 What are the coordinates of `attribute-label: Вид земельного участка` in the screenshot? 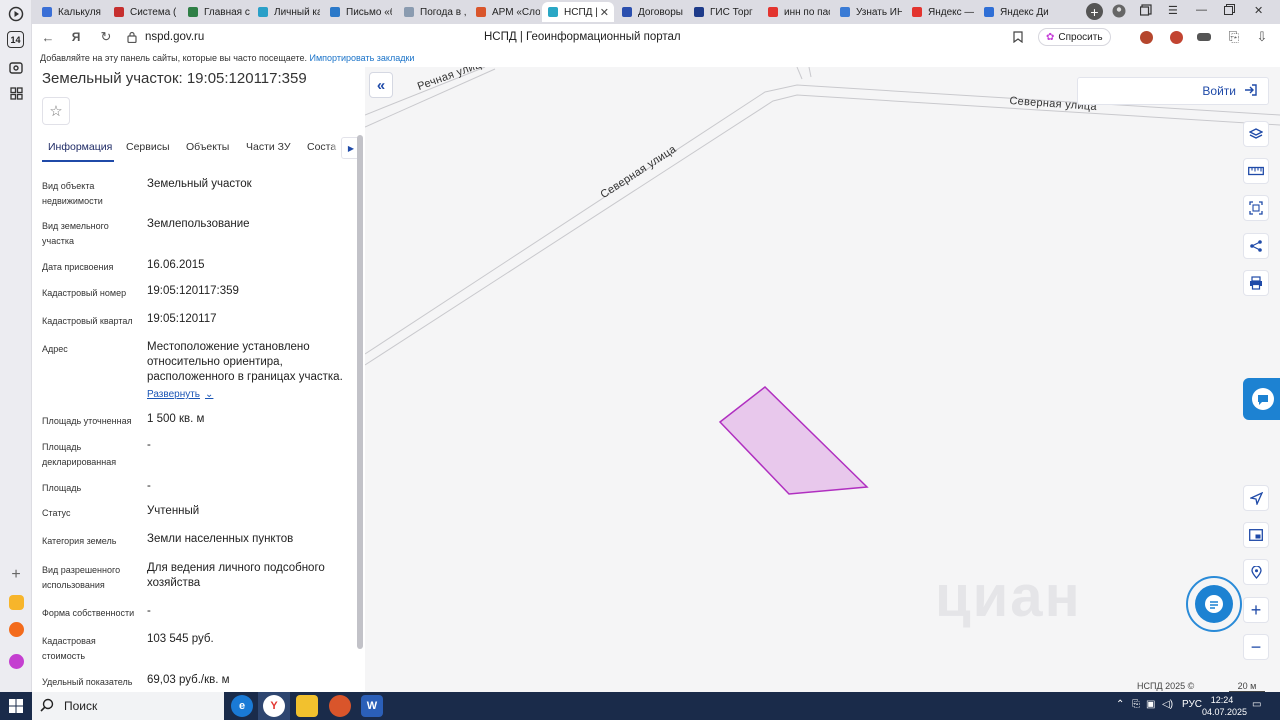 It's located at (75, 233).